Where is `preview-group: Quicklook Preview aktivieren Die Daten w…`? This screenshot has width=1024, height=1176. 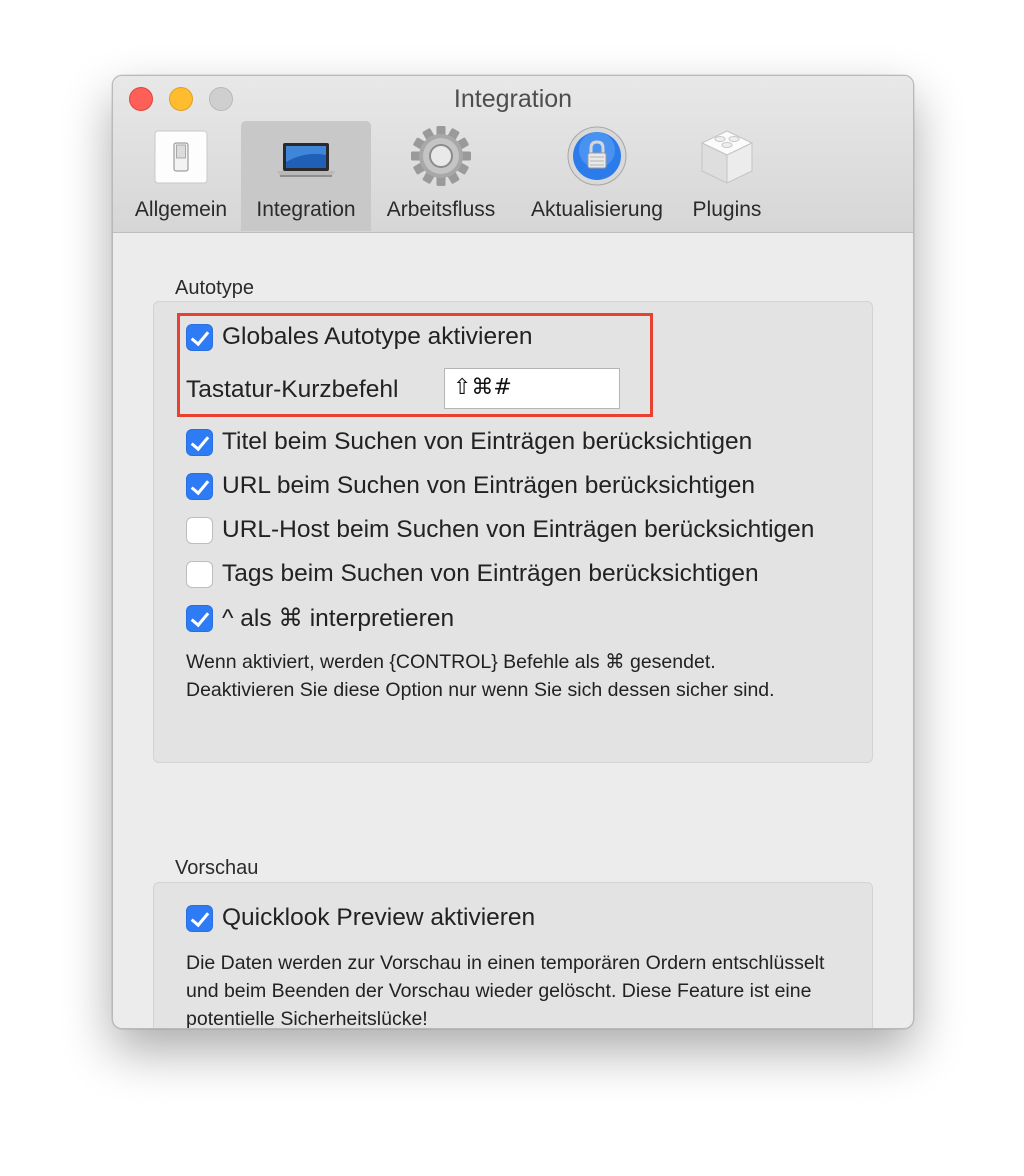 preview-group: Quicklook Preview aktivieren Die Daten w… is located at coordinates (513, 955).